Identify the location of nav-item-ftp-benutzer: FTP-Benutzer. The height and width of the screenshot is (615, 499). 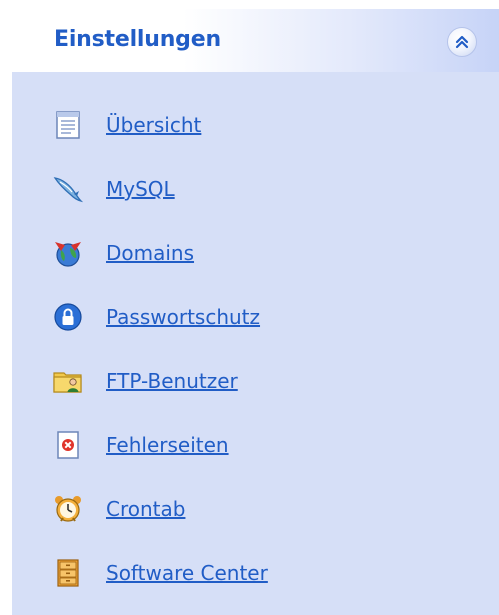
(145, 381).